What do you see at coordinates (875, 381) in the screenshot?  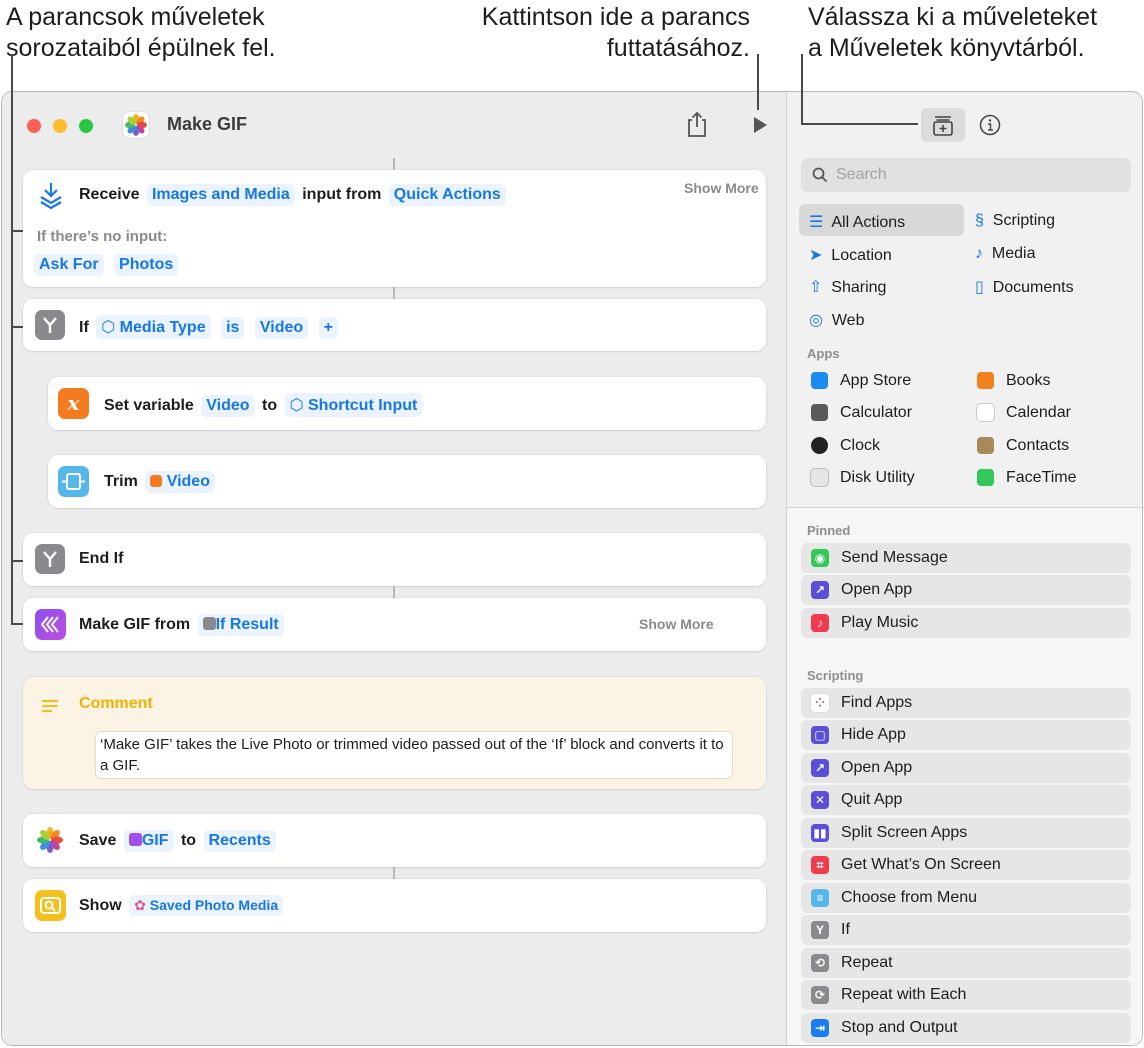 I see `app-app-store: App Store` at bounding box center [875, 381].